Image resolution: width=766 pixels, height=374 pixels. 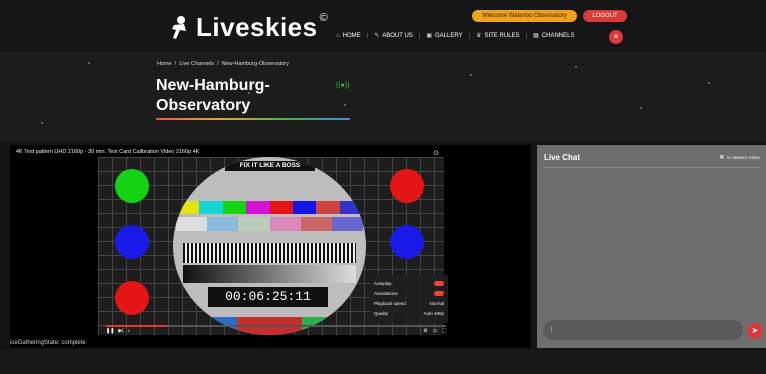 I want to click on connection-status: iceGatheringState: complete, so click(x=48, y=343).